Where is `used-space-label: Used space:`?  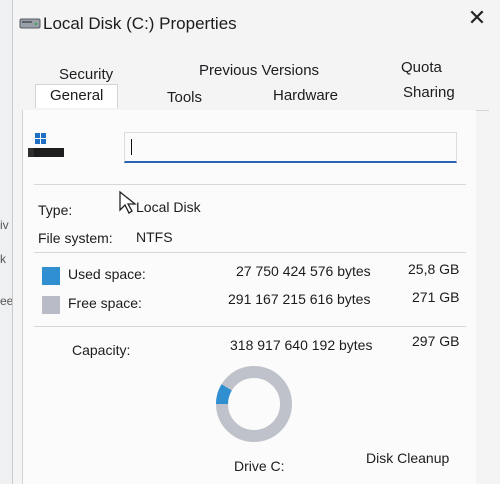
used-space-label: Used space: is located at coordinates (107, 274).